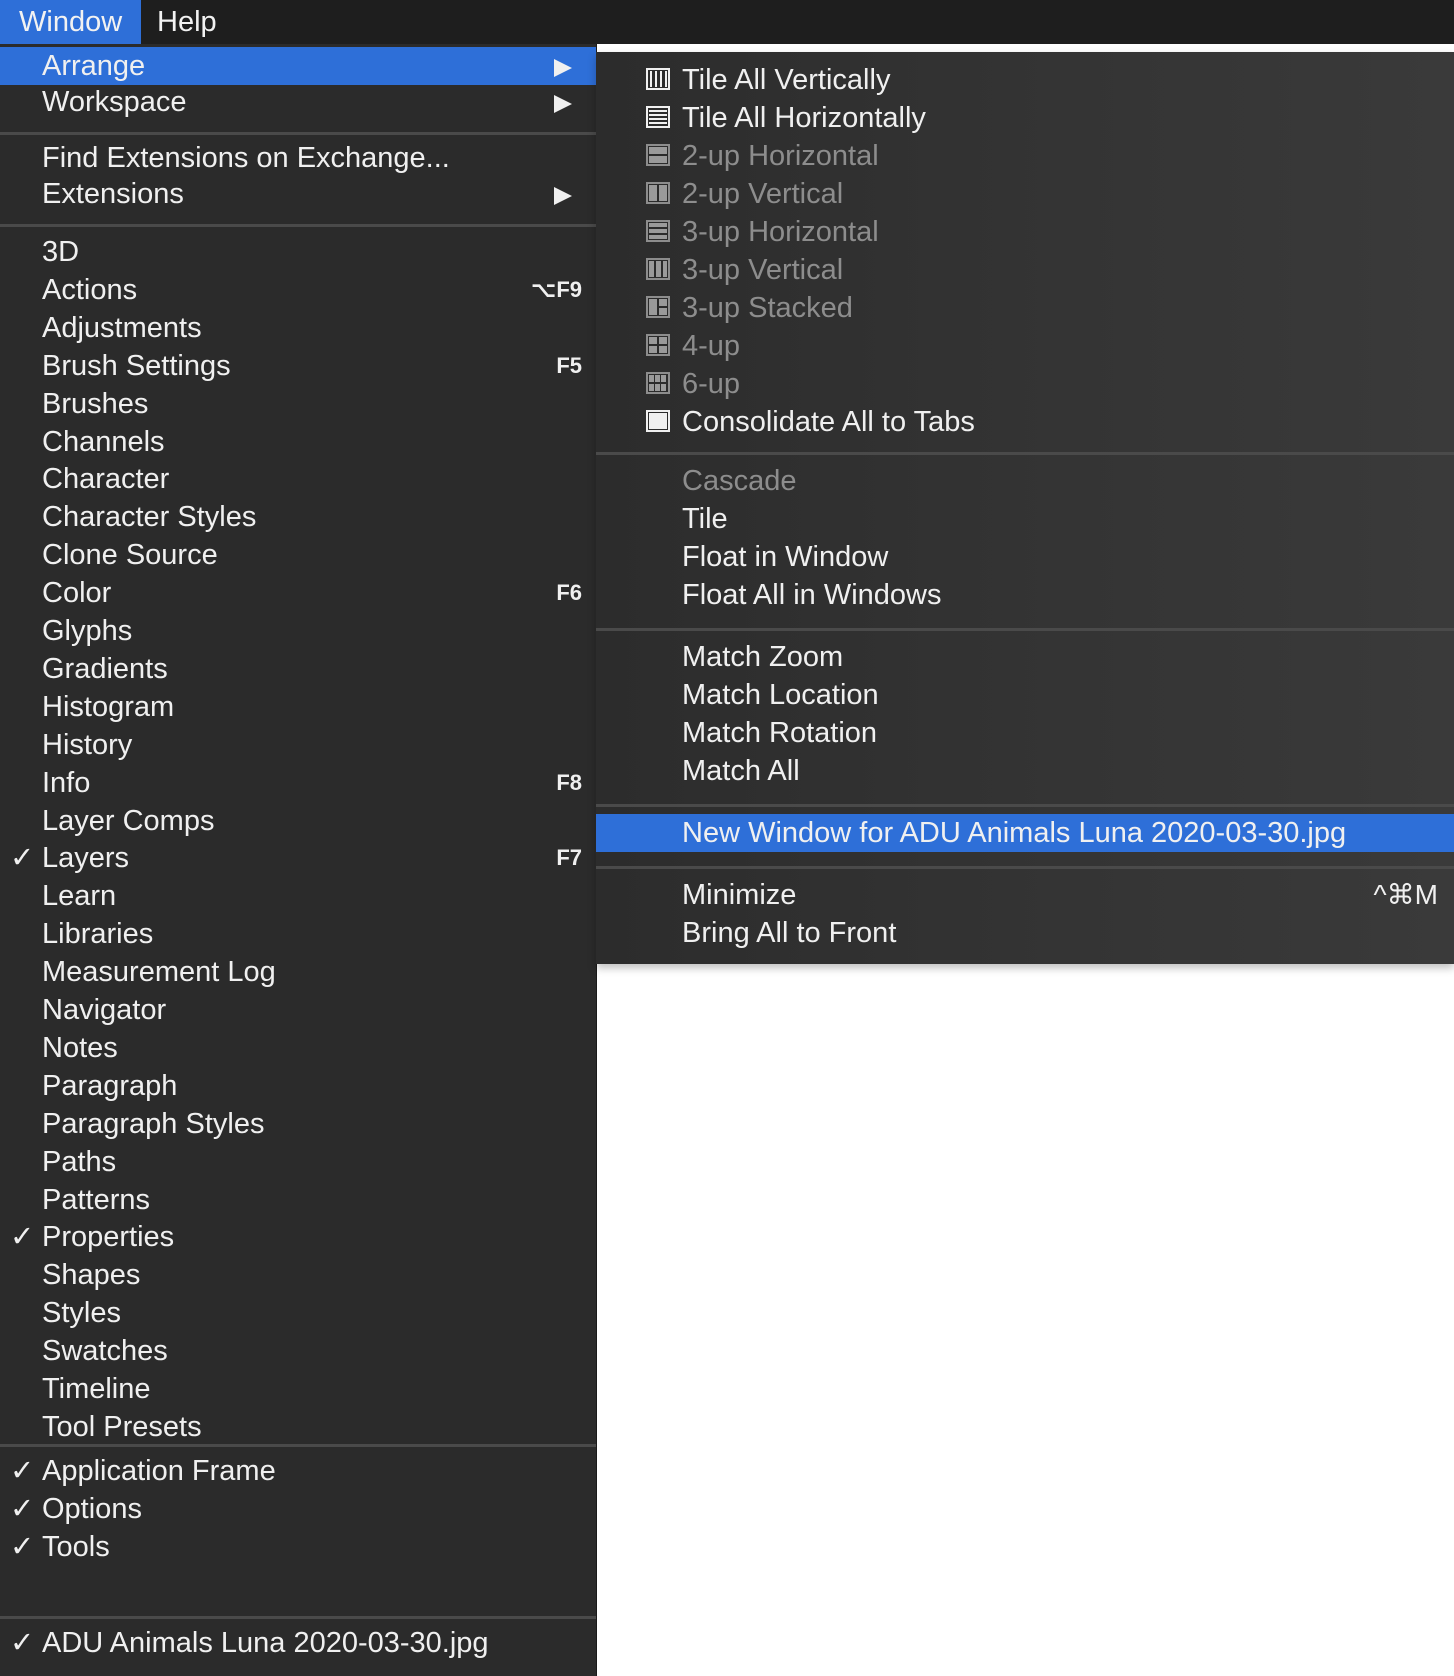 This screenshot has width=1454, height=1676. Describe the element at coordinates (563, 196) in the screenshot. I see `submenu-arrow-icon` at that location.